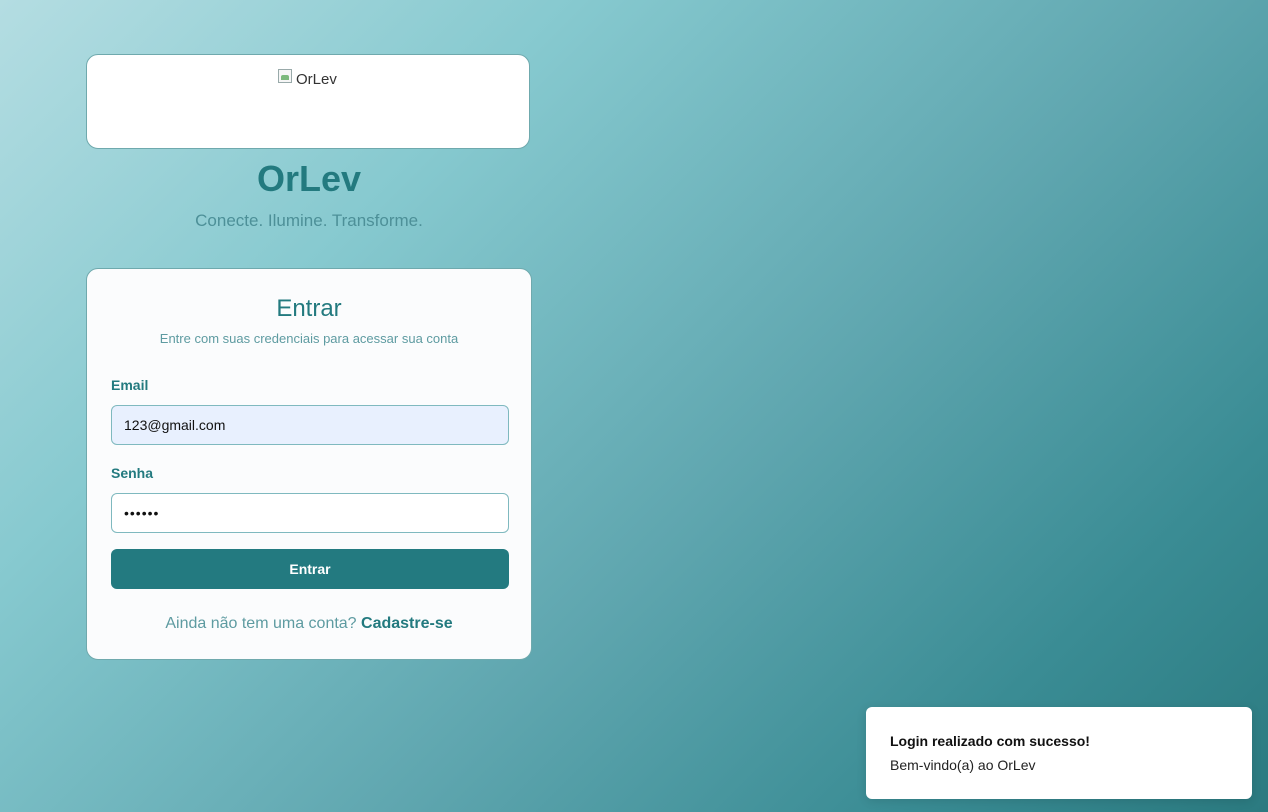 The height and width of the screenshot is (812, 1268). I want to click on logo-image: OrLev, so click(307, 78).